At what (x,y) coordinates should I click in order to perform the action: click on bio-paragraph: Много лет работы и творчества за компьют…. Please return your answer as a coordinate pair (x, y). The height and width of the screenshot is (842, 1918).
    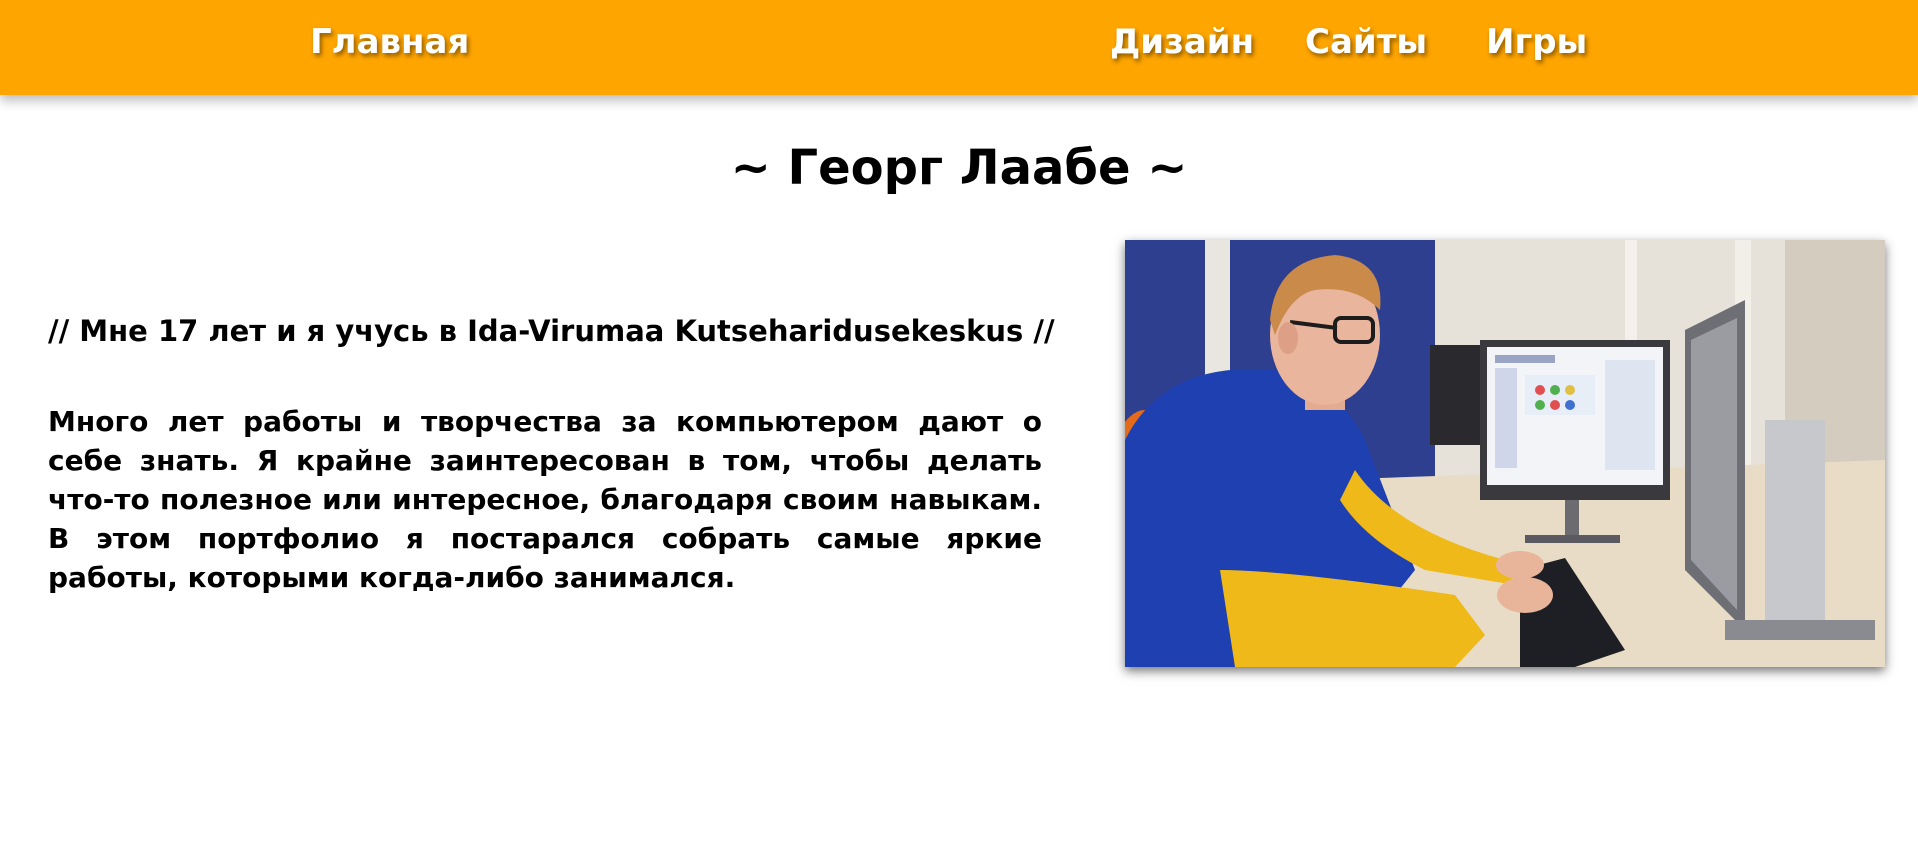
    Looking at the image, I should click on (545, 499).